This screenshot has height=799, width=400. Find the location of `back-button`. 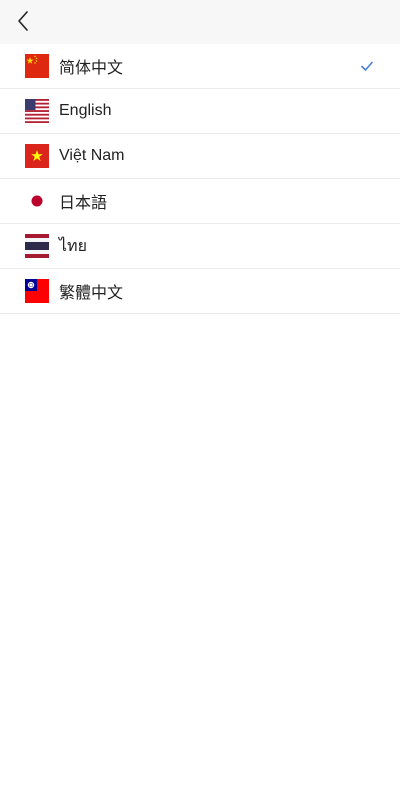

back-button is located at coordinates (23, 21).